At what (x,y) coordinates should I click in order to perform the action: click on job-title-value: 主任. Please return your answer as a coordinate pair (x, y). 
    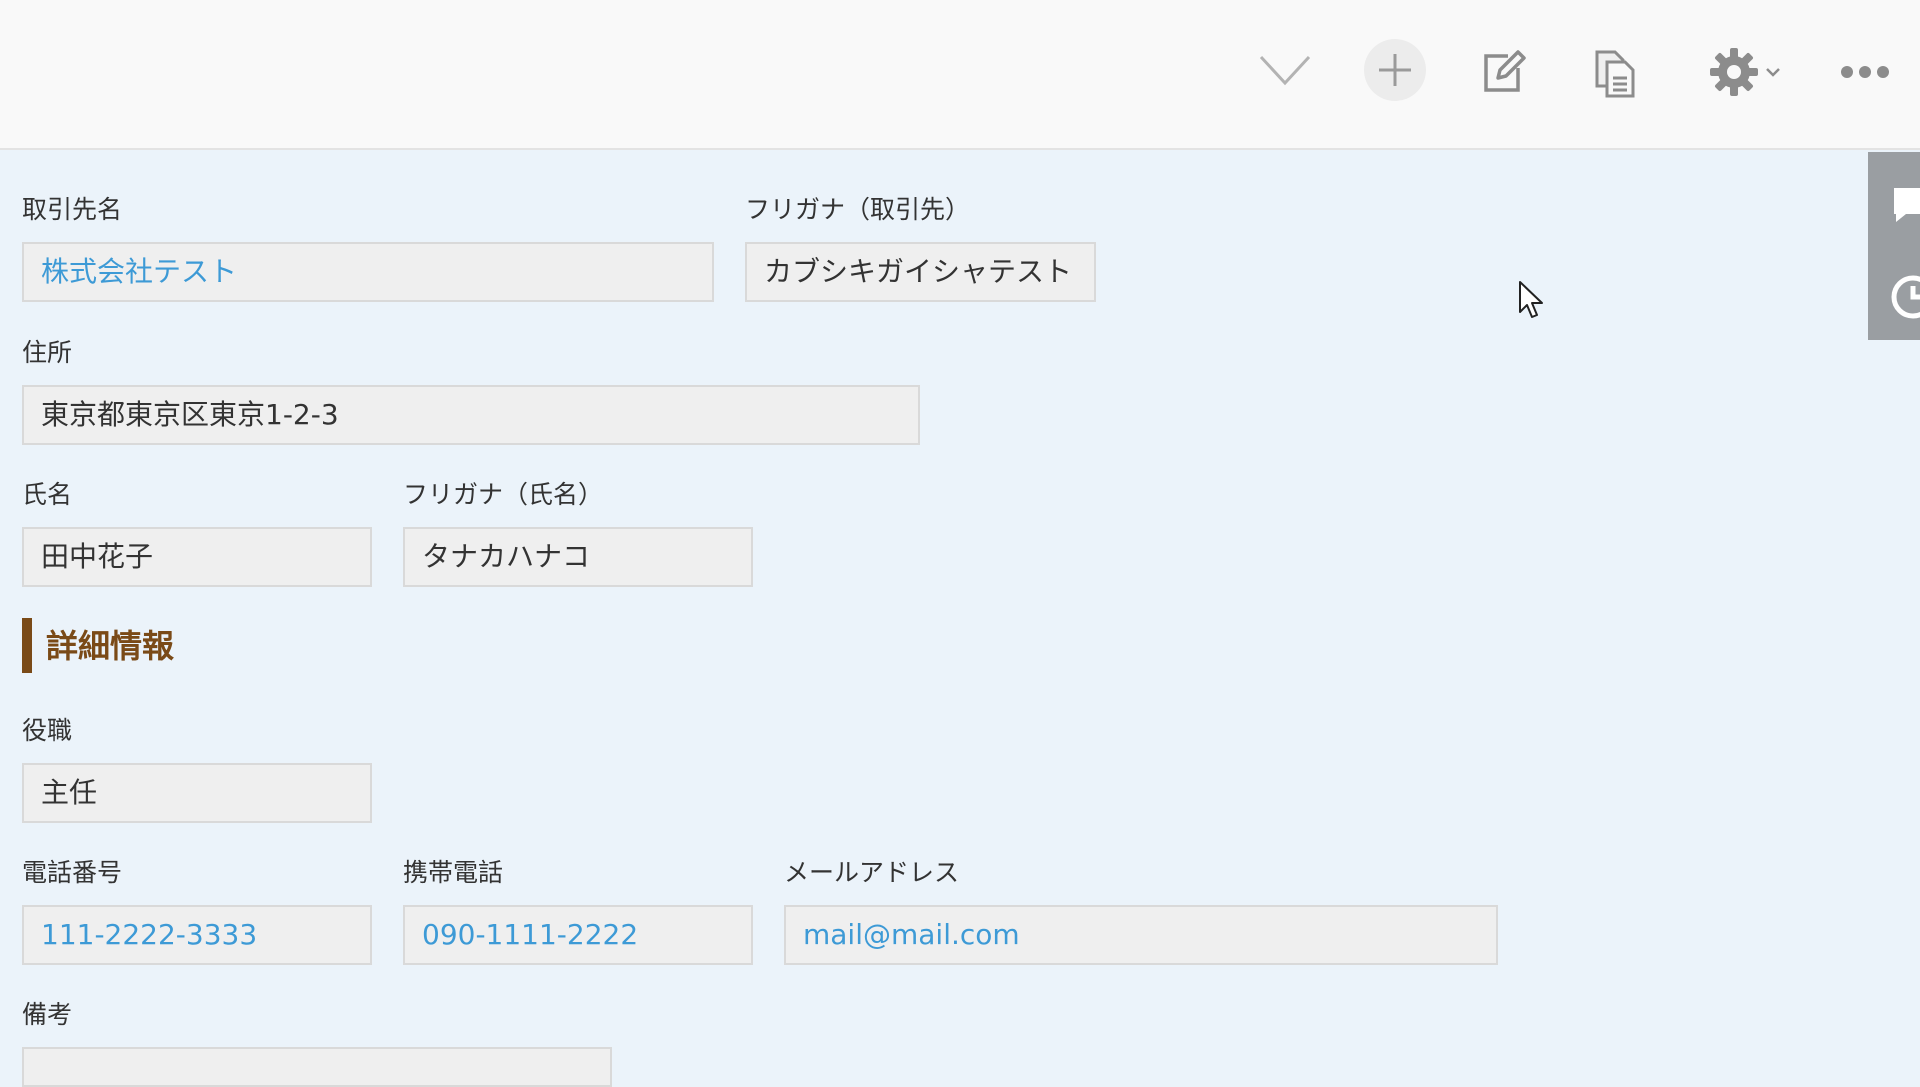
    Looking at the image, I should click on (197, 793).